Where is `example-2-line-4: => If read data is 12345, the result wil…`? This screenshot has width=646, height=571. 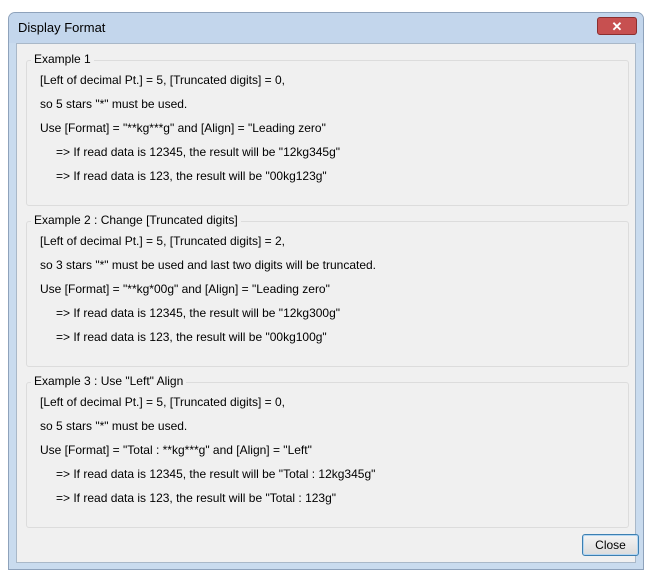 example-2-line-4: => If read data is 12345, the result wil… is located at coordinates (198, 313).